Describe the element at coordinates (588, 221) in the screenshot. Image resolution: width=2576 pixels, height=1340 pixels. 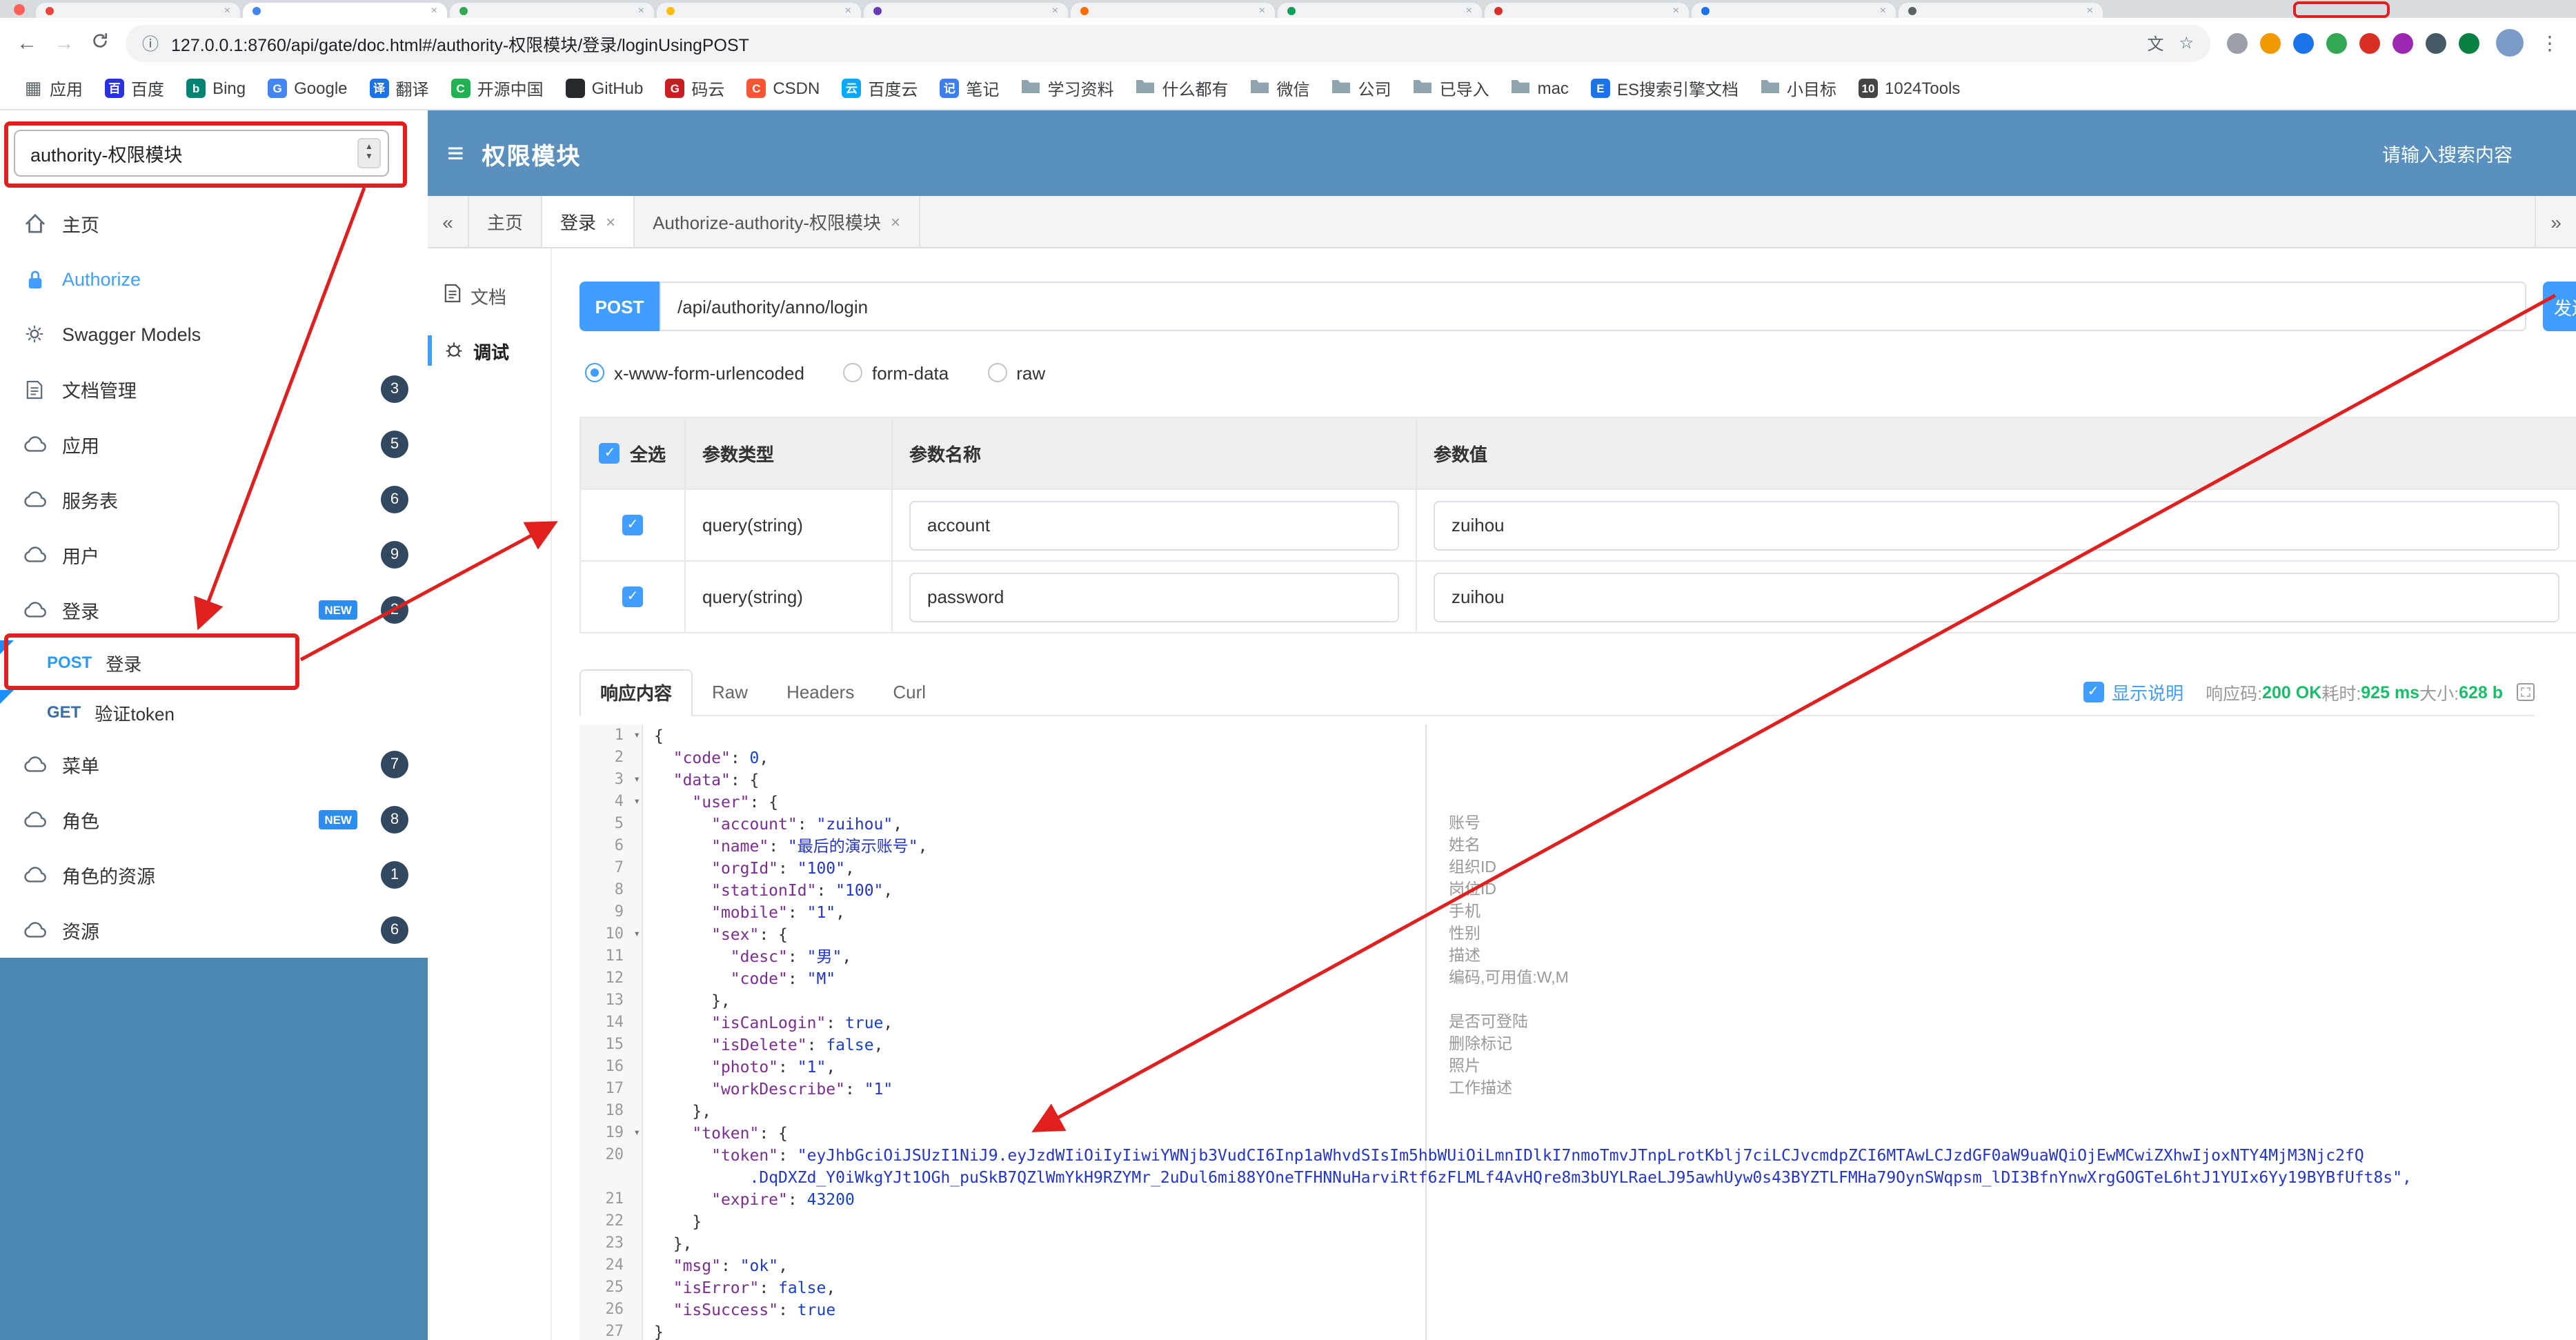
I see `content-tab-登录: 登录 ×` at that location.